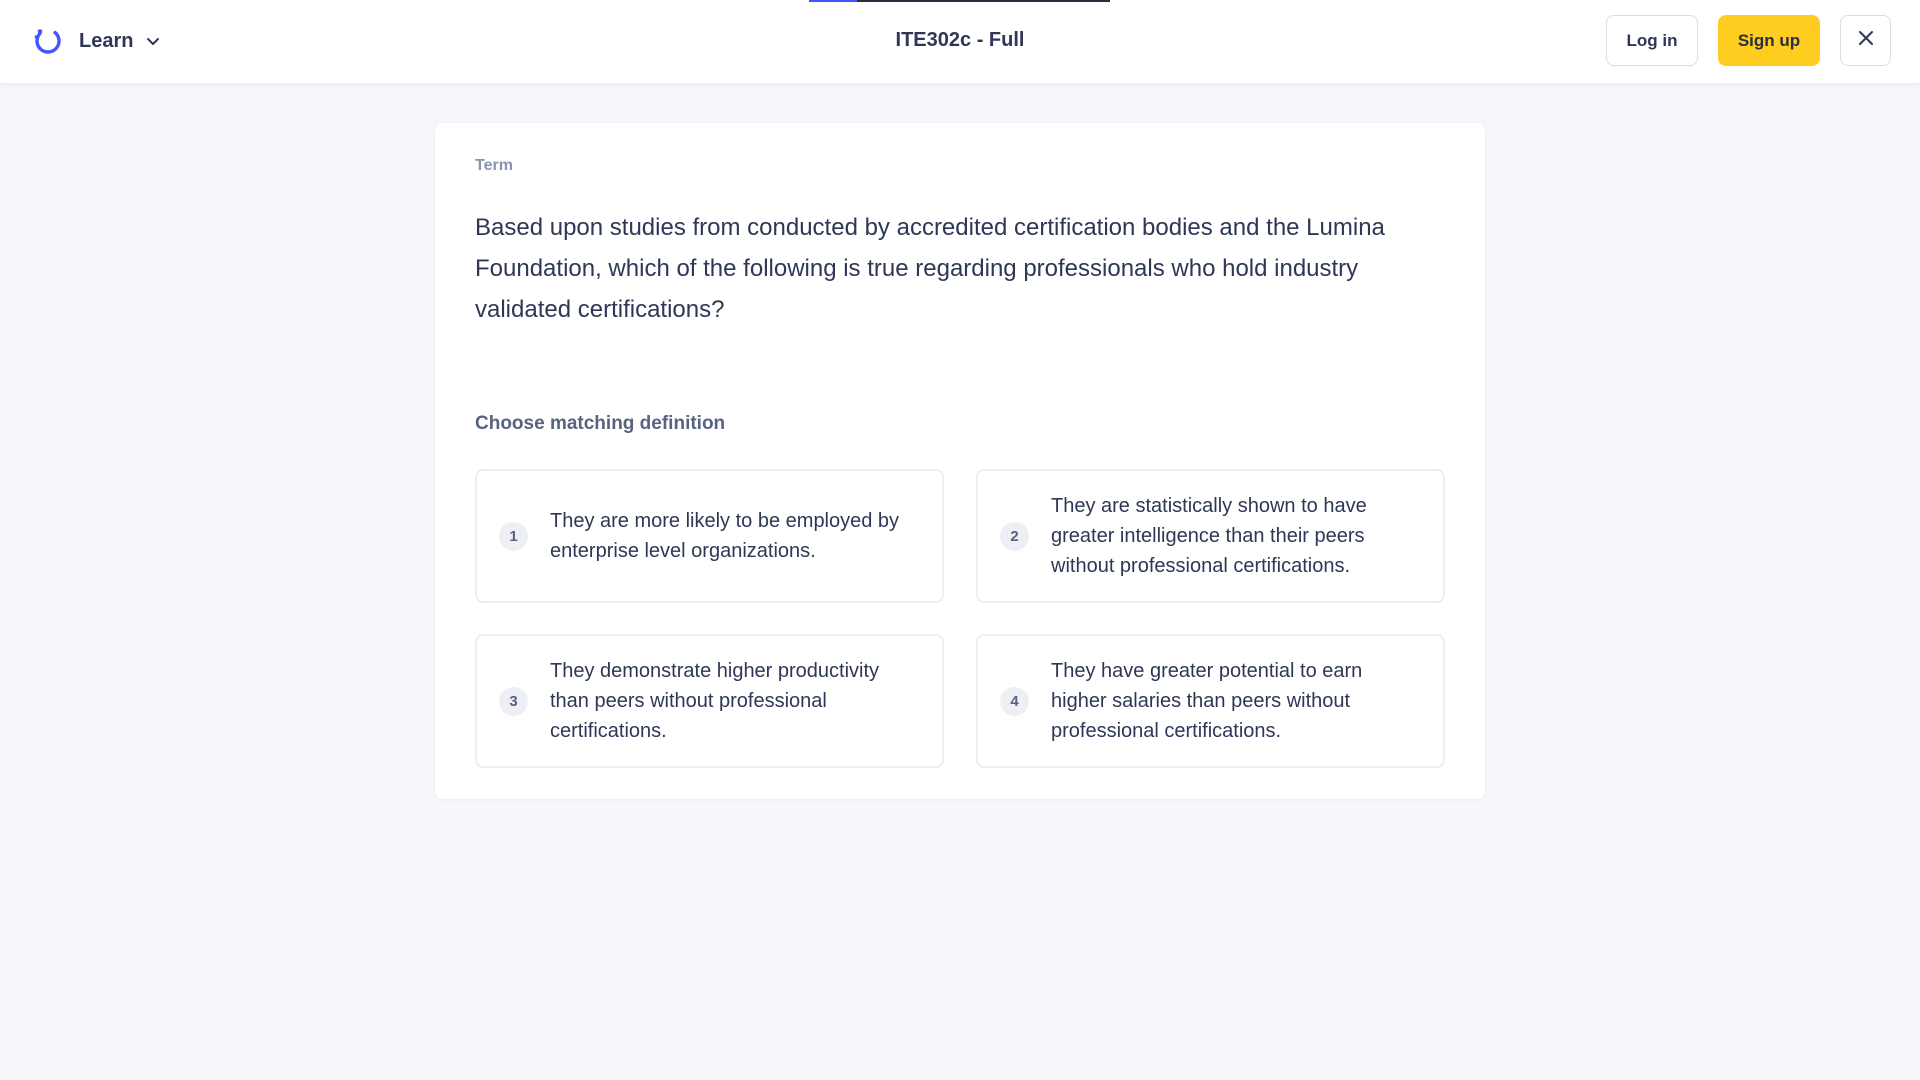 Image resolution: width=1920 pixels, height=1080 pixels. Describe the element at coordinates (153, 41) in the screenshot. I see `chevron-down-icon` at that location.